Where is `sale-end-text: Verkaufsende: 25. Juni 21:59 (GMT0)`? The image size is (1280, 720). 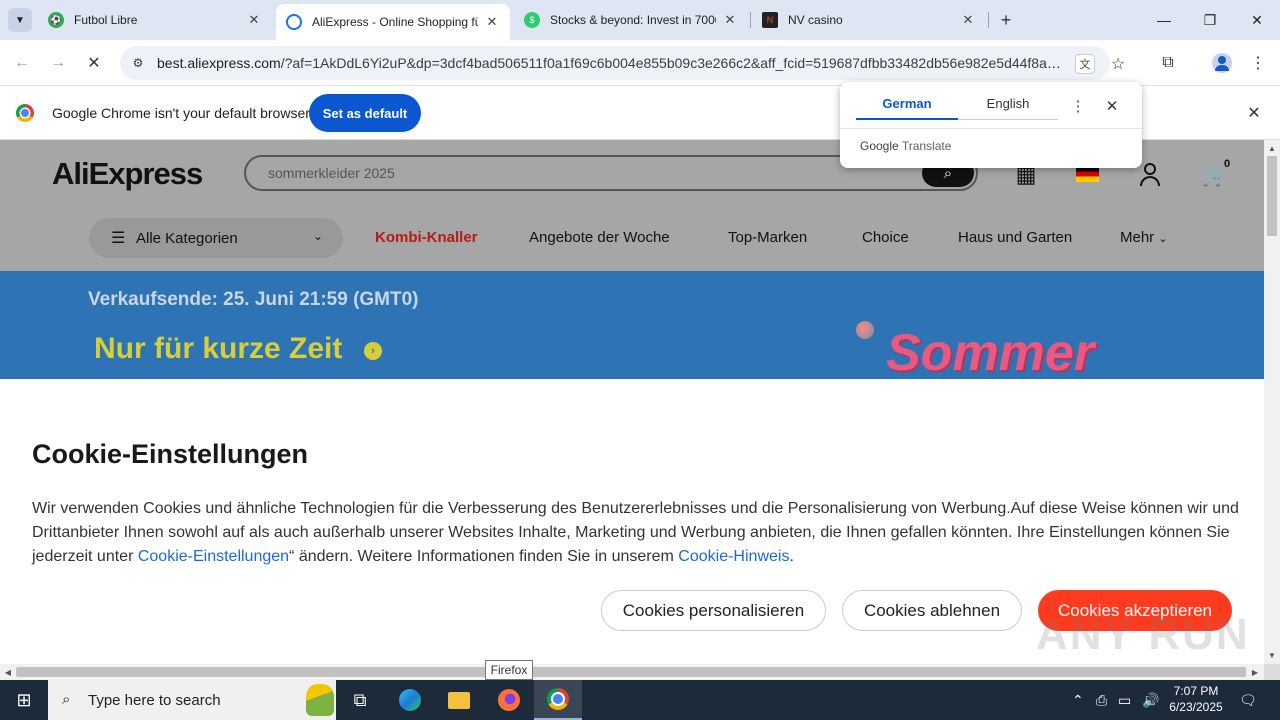
sale-end-text: Verkaufsende: 25. Juni 21:59 (GMT0) is located at coordinates (253, 299).